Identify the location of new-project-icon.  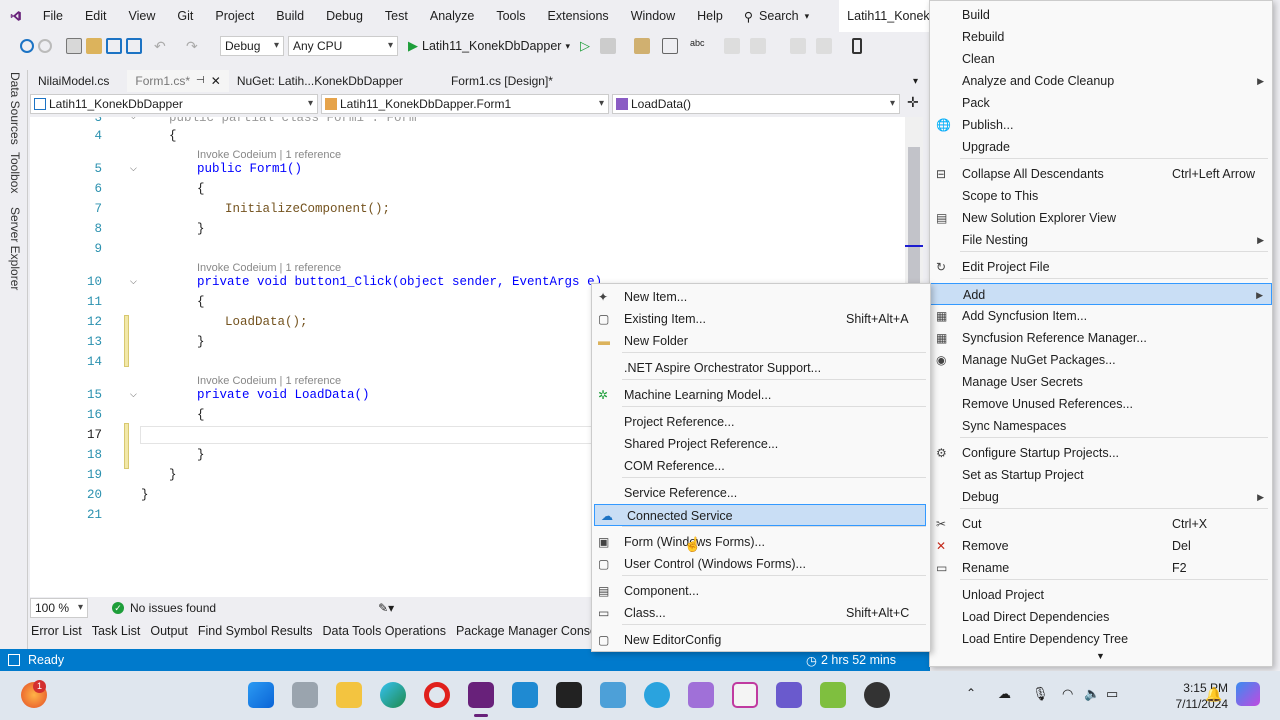
(74, 46).